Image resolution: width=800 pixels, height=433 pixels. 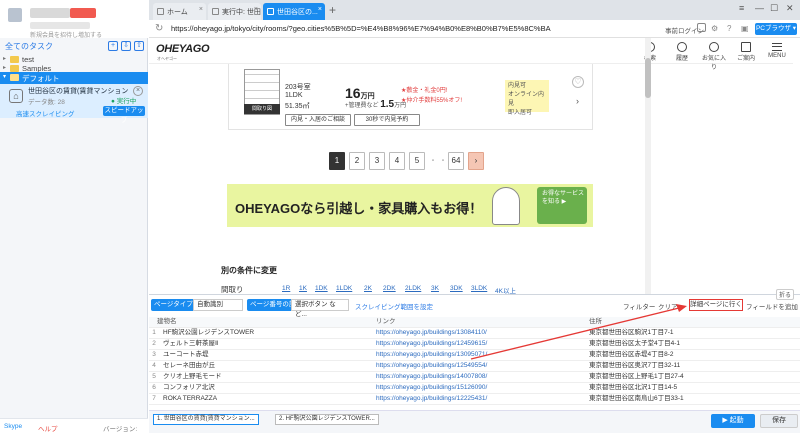 I want to click on menu-icon: ≡, so click(x=741, y=8).